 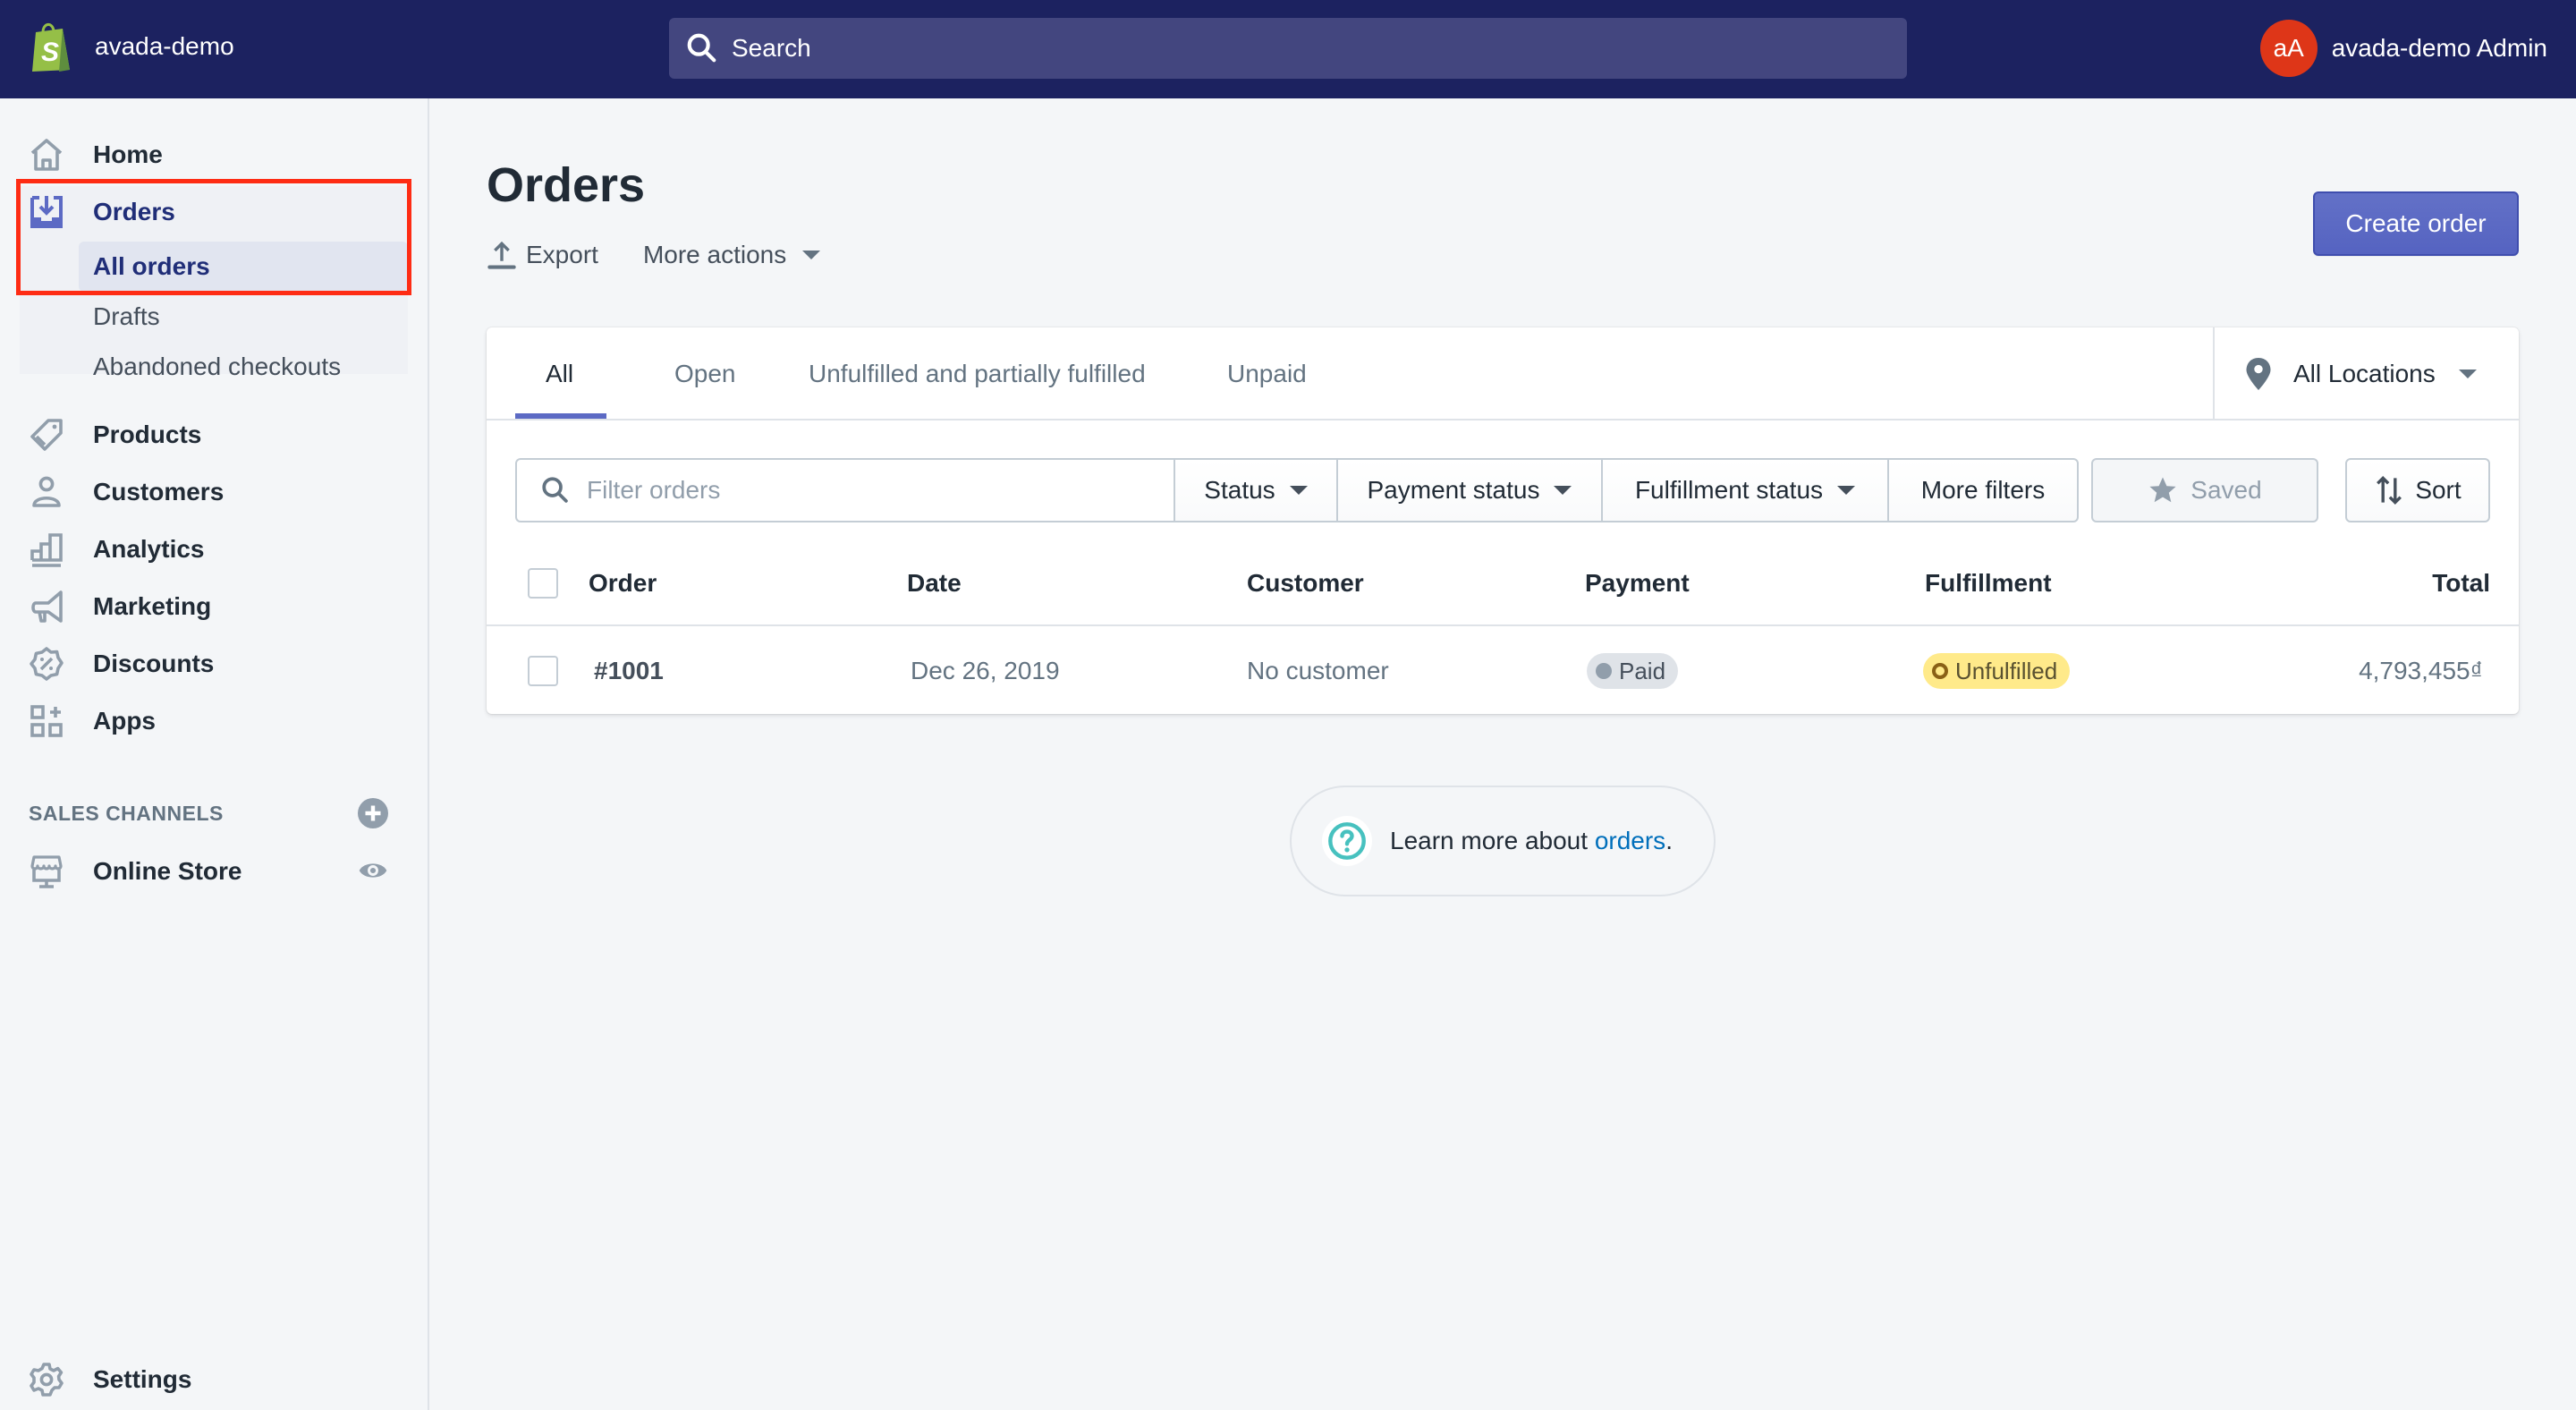 What do you see at coordinates (47, 606) in the screenshot?
I see `megaphone-icon` at bounding box center [47, 606].